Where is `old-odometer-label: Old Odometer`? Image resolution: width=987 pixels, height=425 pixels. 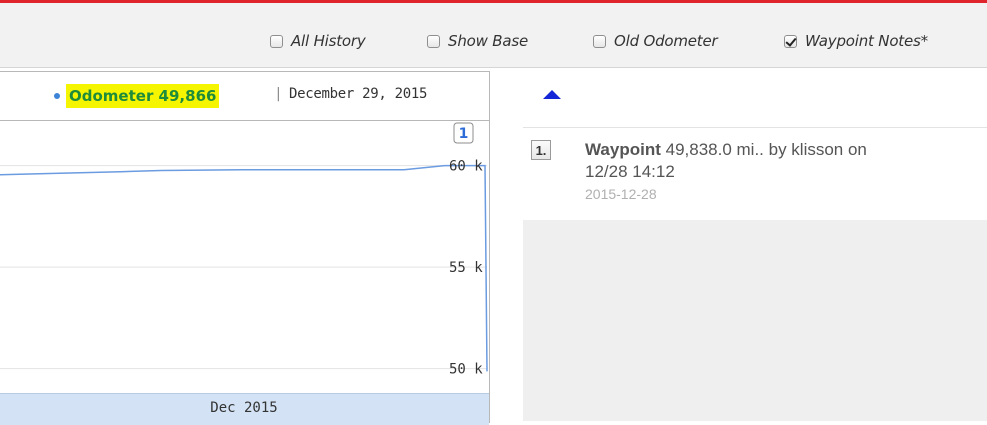
old-odometer-label: Old Odometer is located at coordinates (666, 41).